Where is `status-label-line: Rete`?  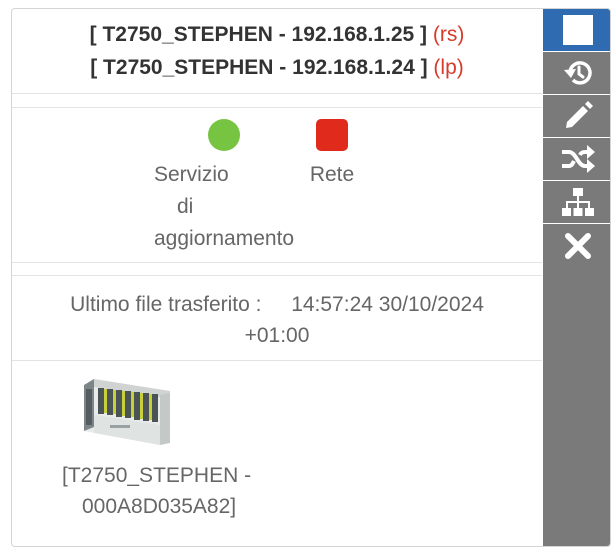
status-label-line: Rete is located at coordinates (332, 174).